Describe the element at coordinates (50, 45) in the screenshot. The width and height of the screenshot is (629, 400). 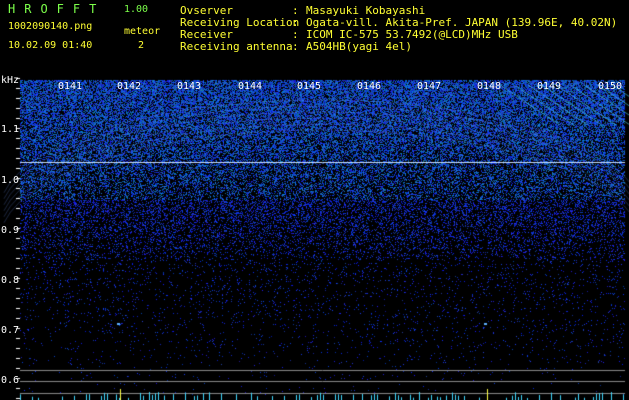
I see `capture-datetime: 10.02.09 01:40` at that location.